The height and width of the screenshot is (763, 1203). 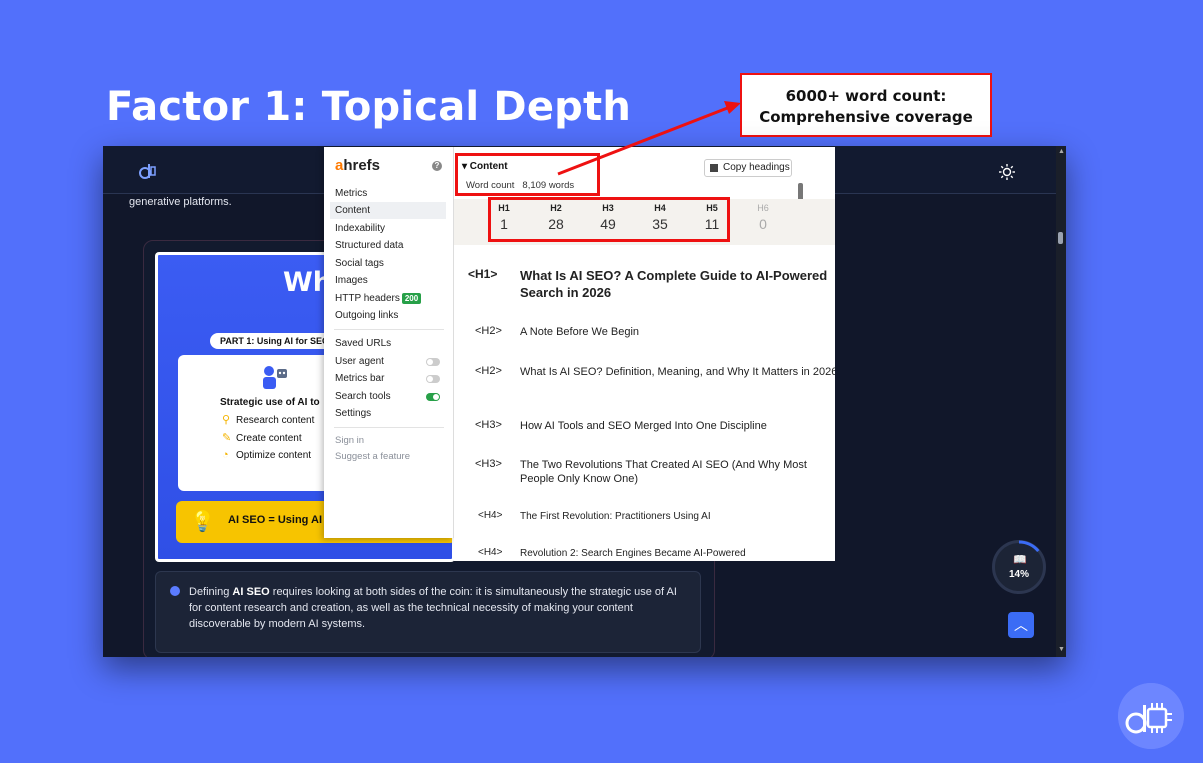 I want to click on scroll-down-arrow: ▼, so click(x=1061, y=649).